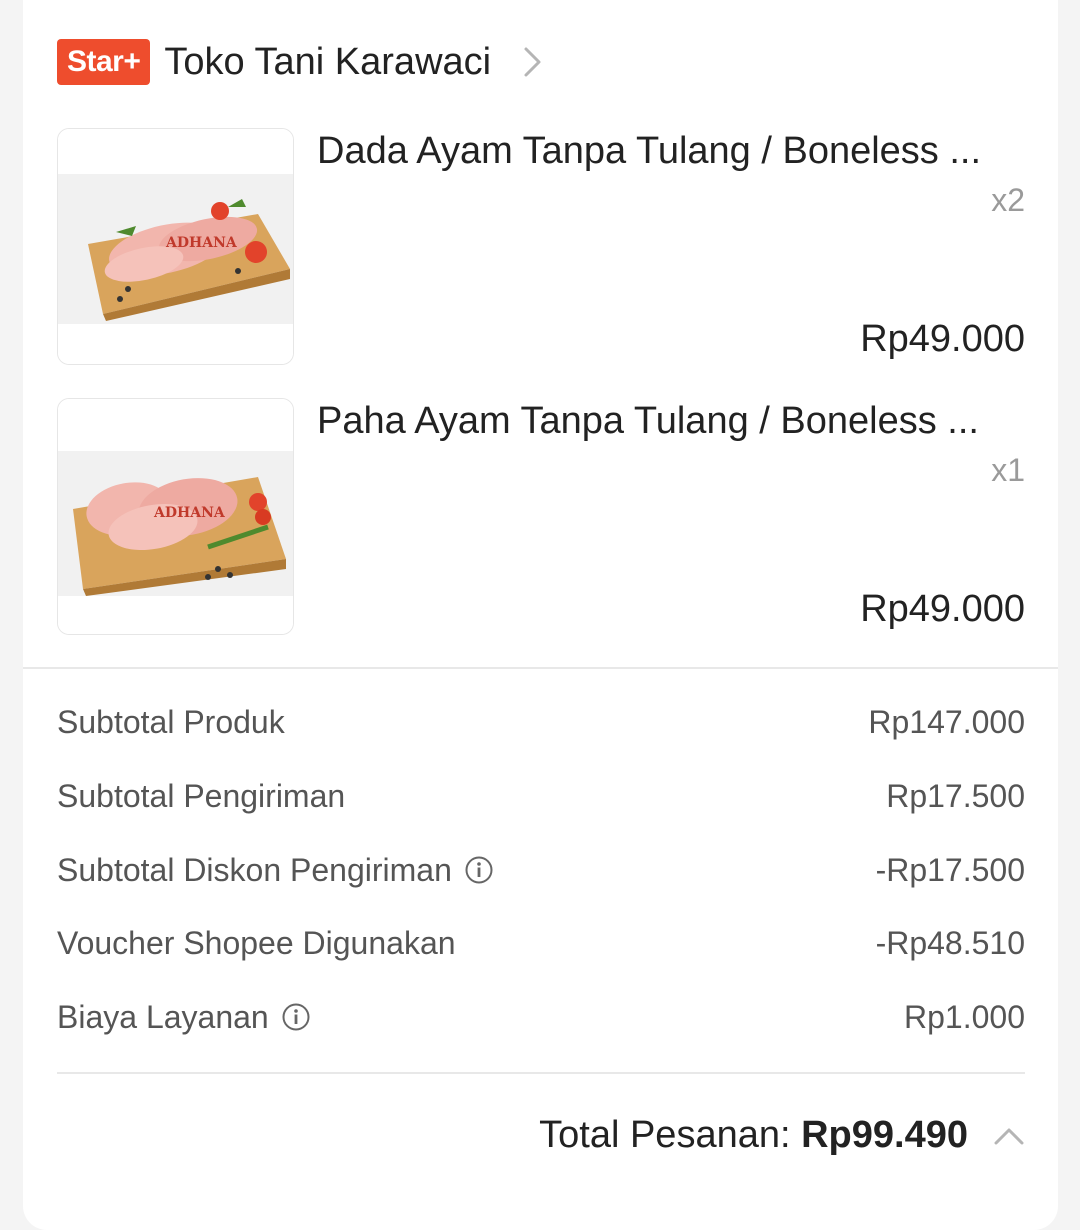 The width and height of the screenshot is (1080, 1230). What do you see at coordinates (955, 795) in the screenshot?
I see `summary-value: Rp17.500` at bounding box center [955, 795].